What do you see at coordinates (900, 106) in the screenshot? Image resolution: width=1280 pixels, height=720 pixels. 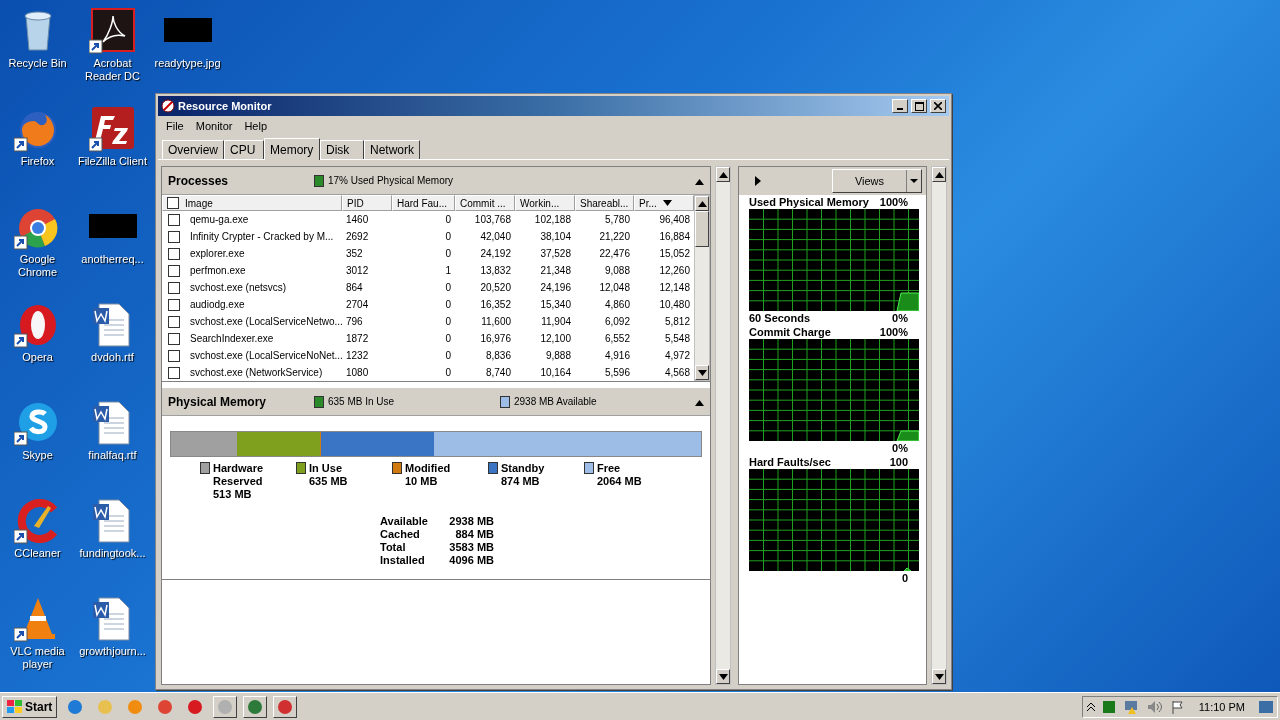 I see `minimize-button` at bounding box center [900, 106].